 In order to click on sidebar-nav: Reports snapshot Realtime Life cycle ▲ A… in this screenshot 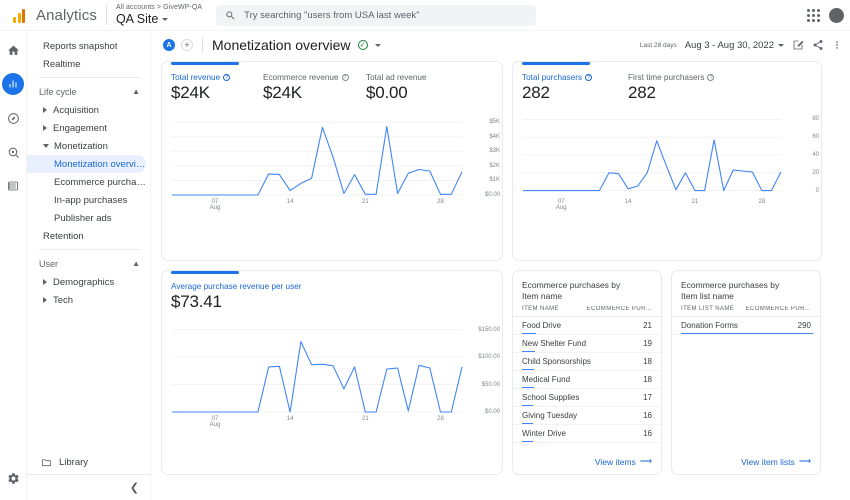, I will do `click(89, 265)`.